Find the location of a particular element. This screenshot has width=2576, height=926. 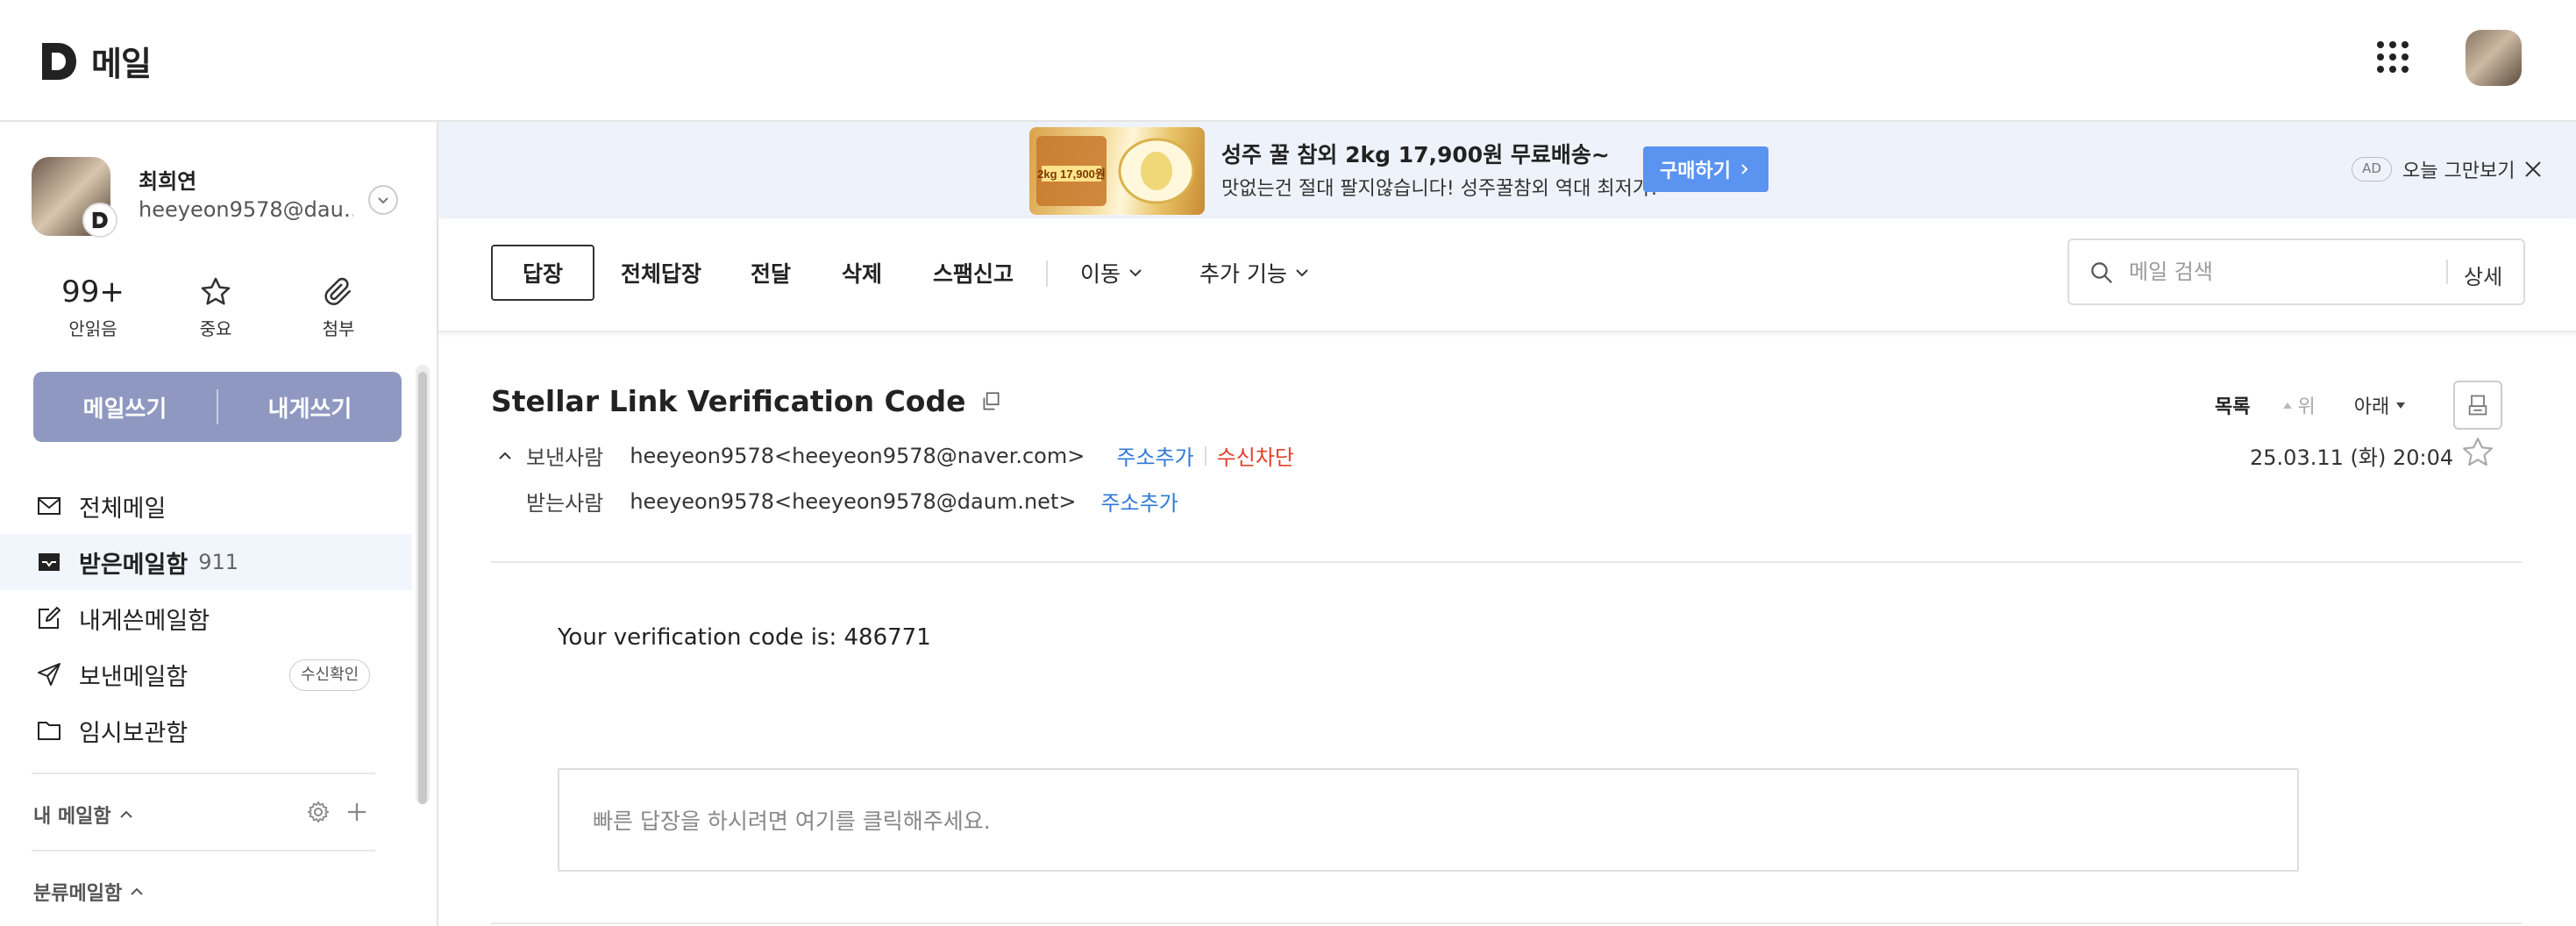

compose-self-button: 내게쓰기 is located at coordinates (310, 408).